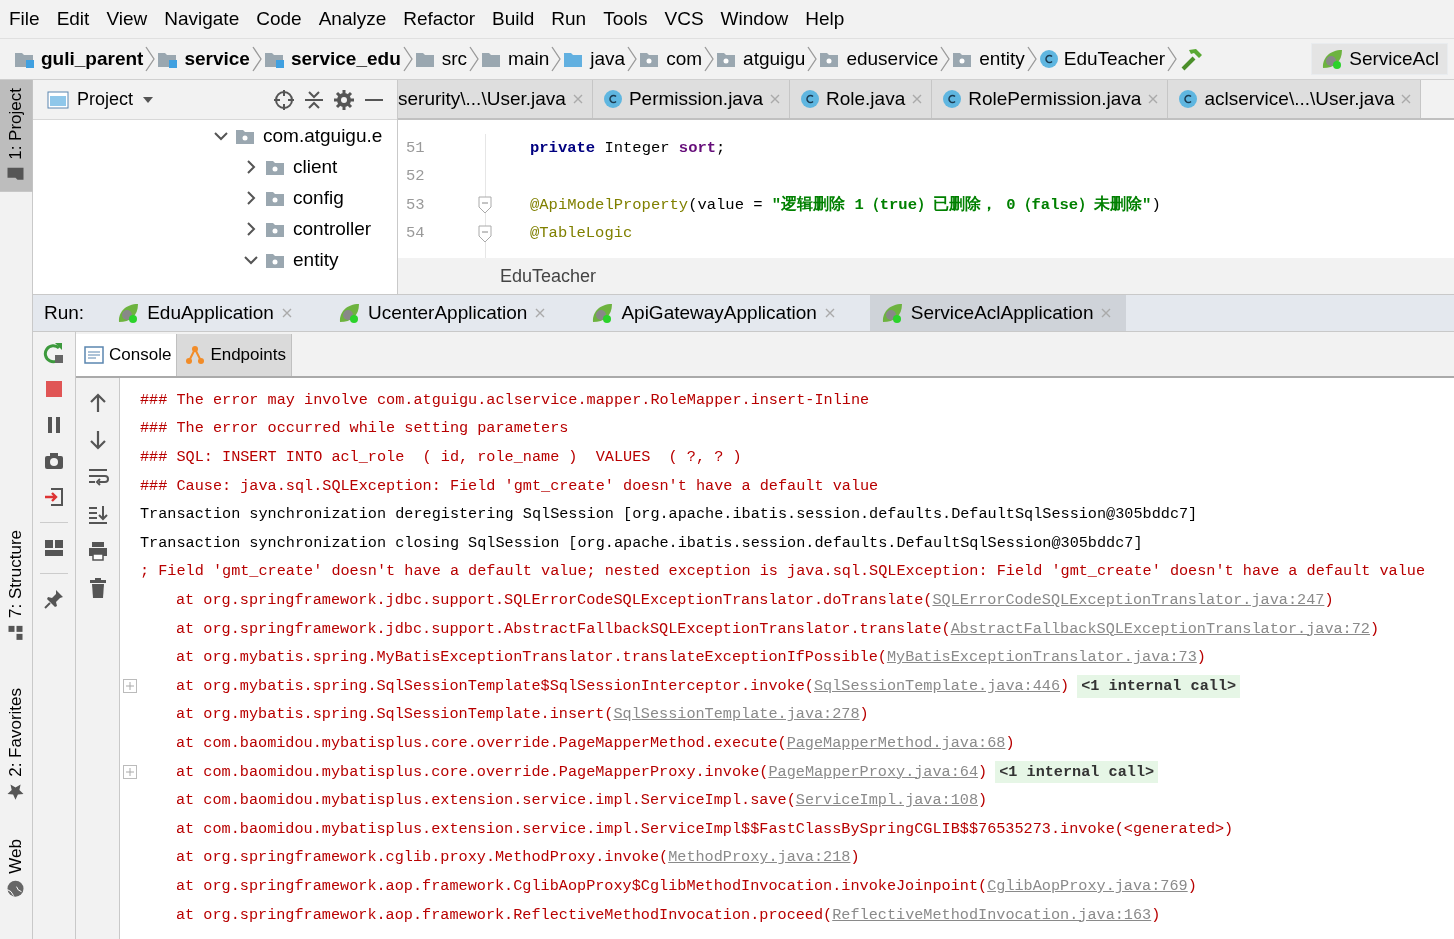 This screenshot has height=939, width=1454. Describe the element at coordinates (594, 59) in the screenshot. I see `breadcrumb-item: java` at that location.